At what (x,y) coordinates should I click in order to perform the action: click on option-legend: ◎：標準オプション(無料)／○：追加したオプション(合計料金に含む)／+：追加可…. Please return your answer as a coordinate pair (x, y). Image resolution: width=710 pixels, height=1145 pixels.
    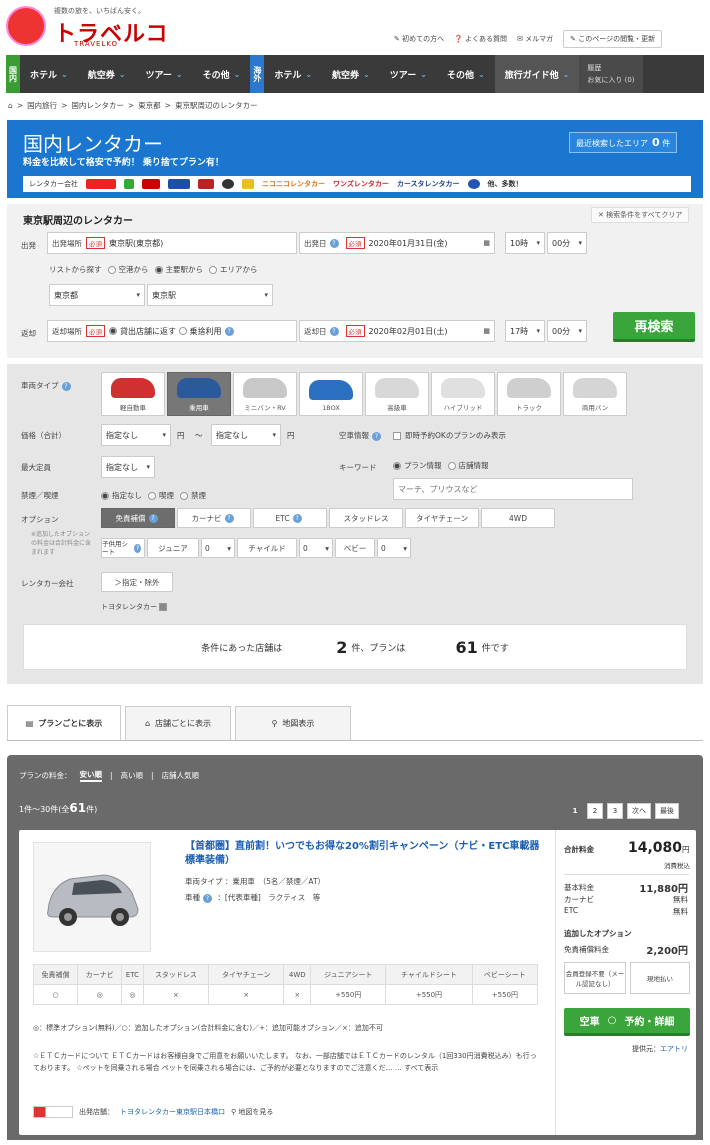
    Looking at the image, I should click on (208, 1028).